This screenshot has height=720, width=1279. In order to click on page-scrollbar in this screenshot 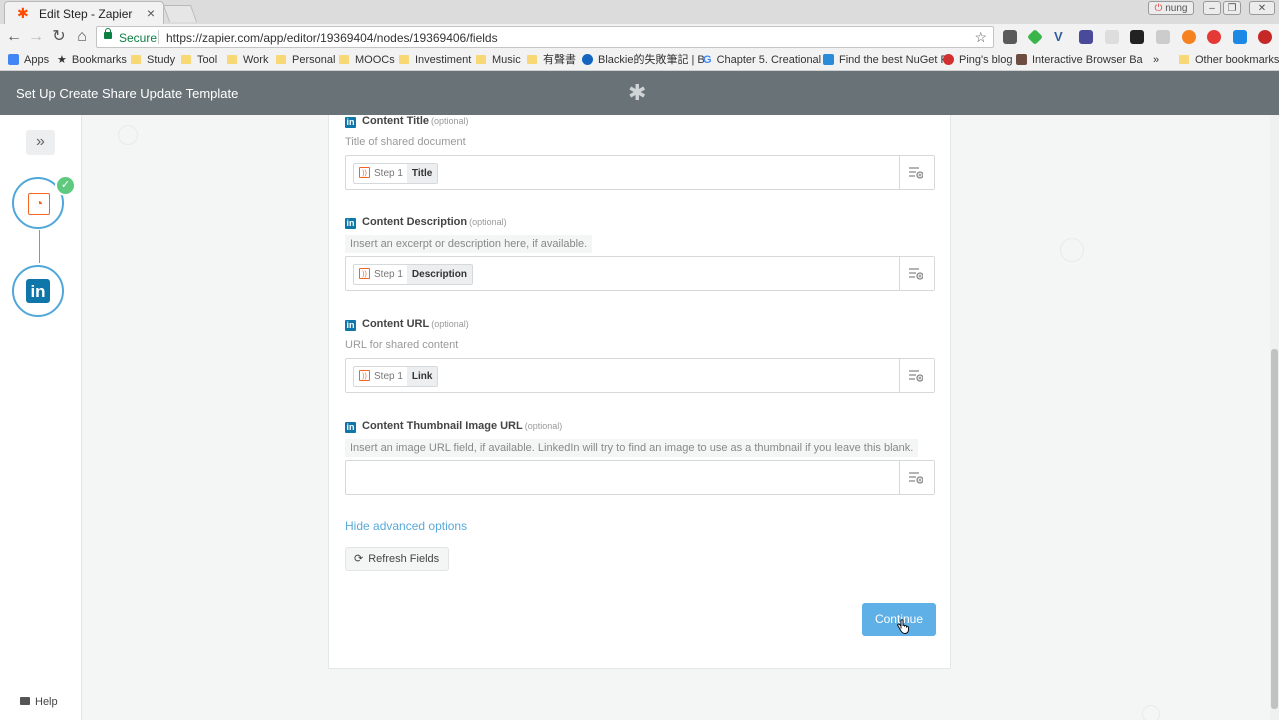, I will do `click(1274, 417)`.